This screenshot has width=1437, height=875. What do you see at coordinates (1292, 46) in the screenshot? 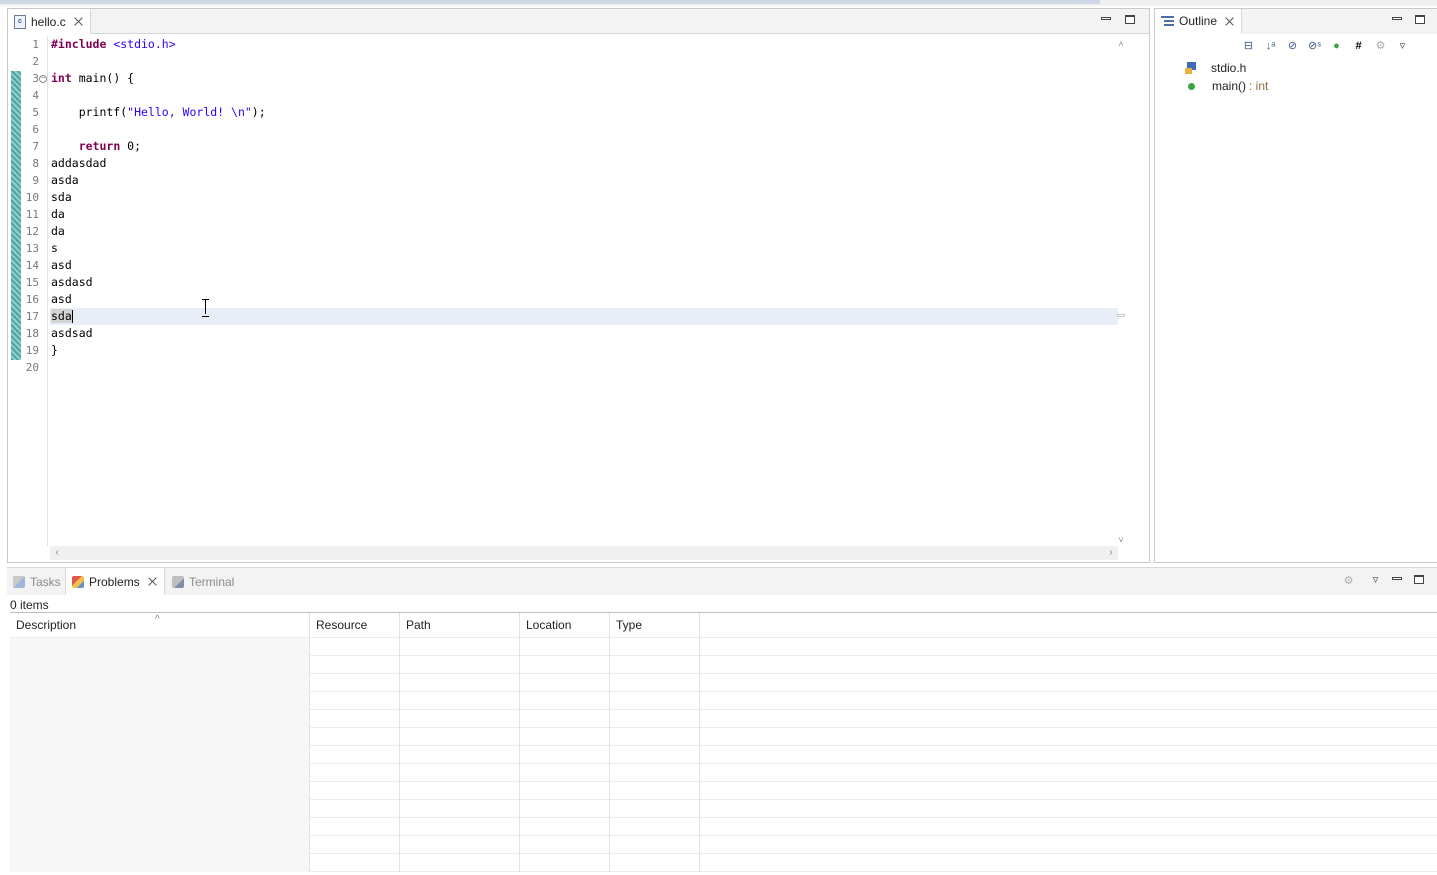
I see `hide-fields-icon: ⊘` at bounding box center [1292, 46].